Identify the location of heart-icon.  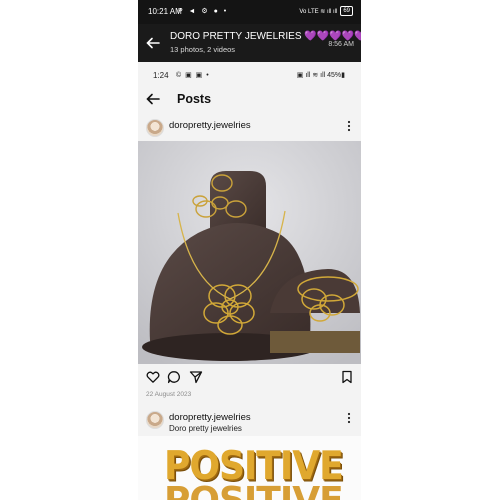
(153, 377).